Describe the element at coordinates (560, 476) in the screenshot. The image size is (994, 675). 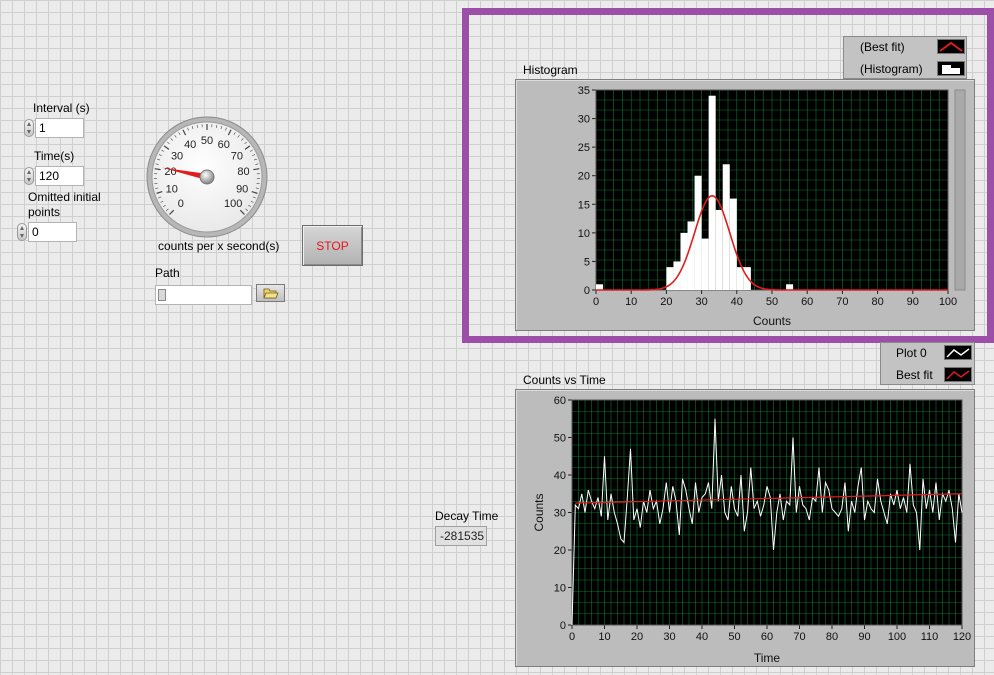
I see `y-tick-label: 40` at that location.